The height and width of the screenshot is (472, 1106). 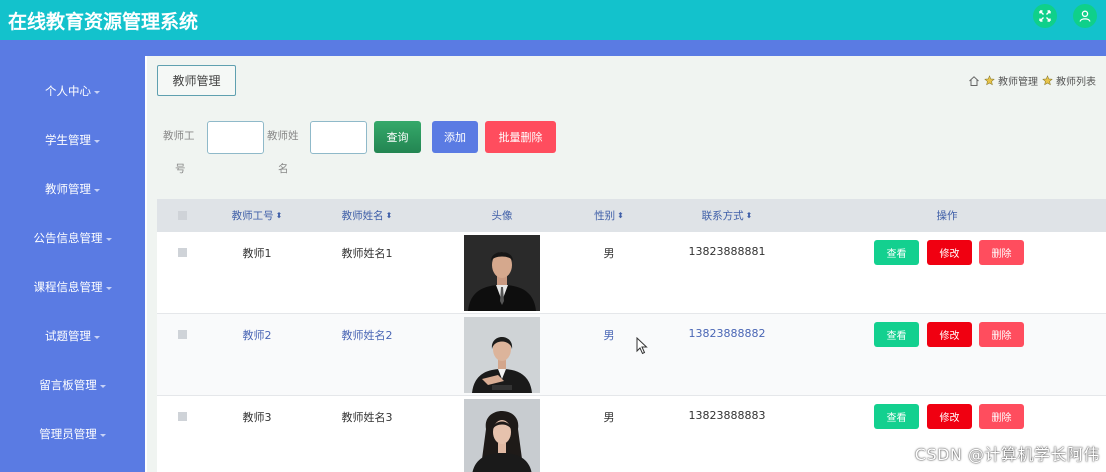 I want to click on teacher-id-cell: 教师1, so click(x=257, y=253).